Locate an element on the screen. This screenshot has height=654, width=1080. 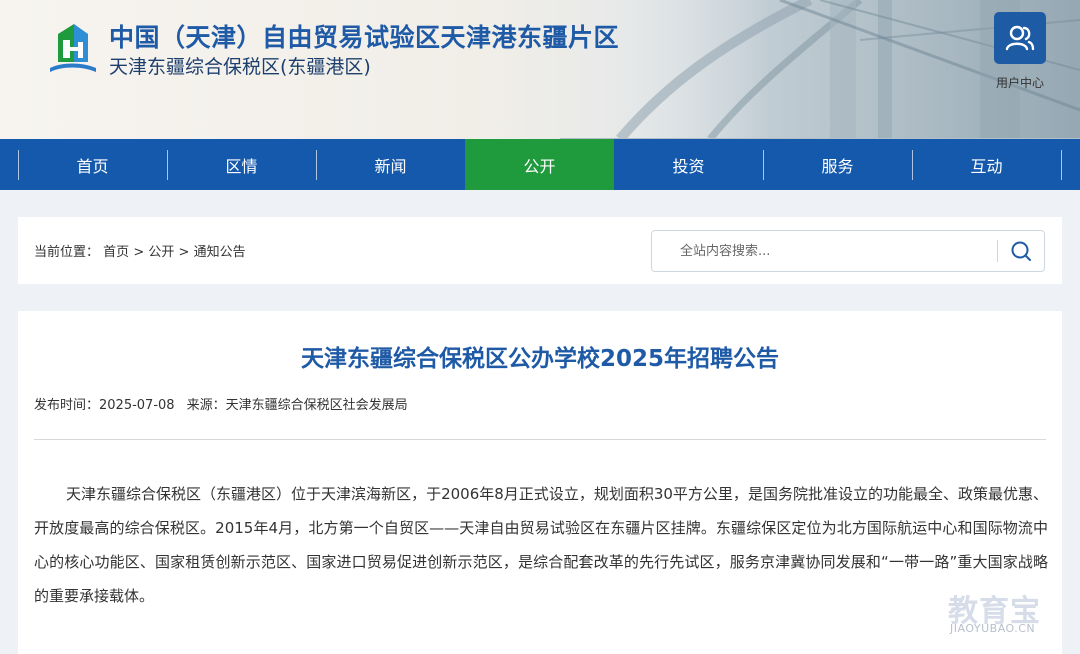
nav-item-public: 公开 is located at coordinates (539, 164).